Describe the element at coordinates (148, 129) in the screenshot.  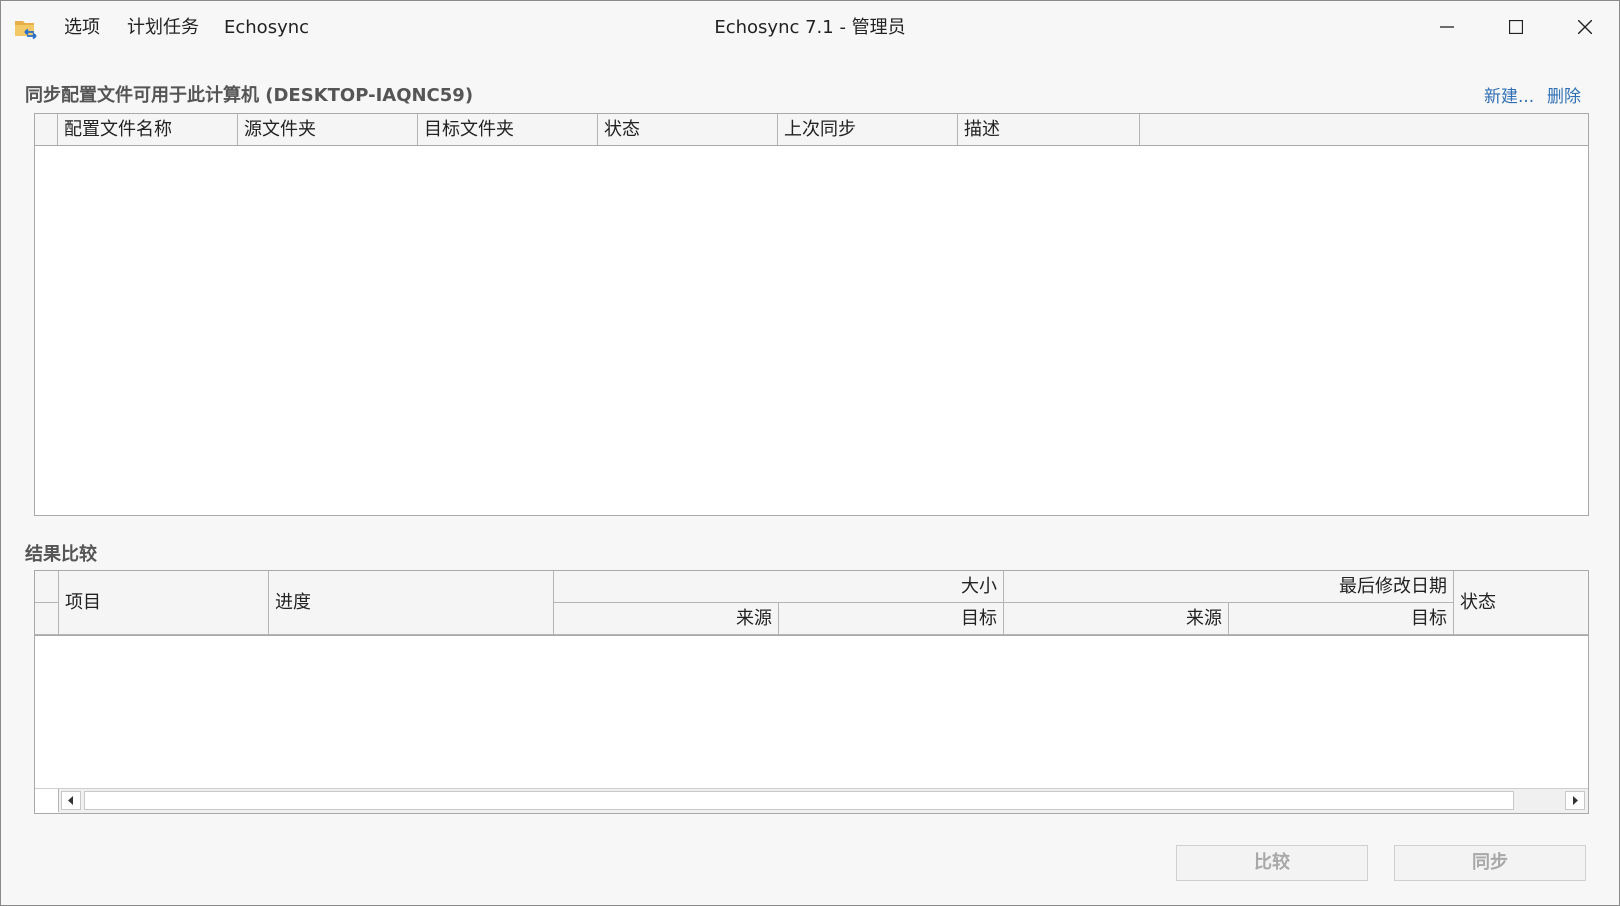
I see `column-header-profile-name: 配置文件名称` at that location.